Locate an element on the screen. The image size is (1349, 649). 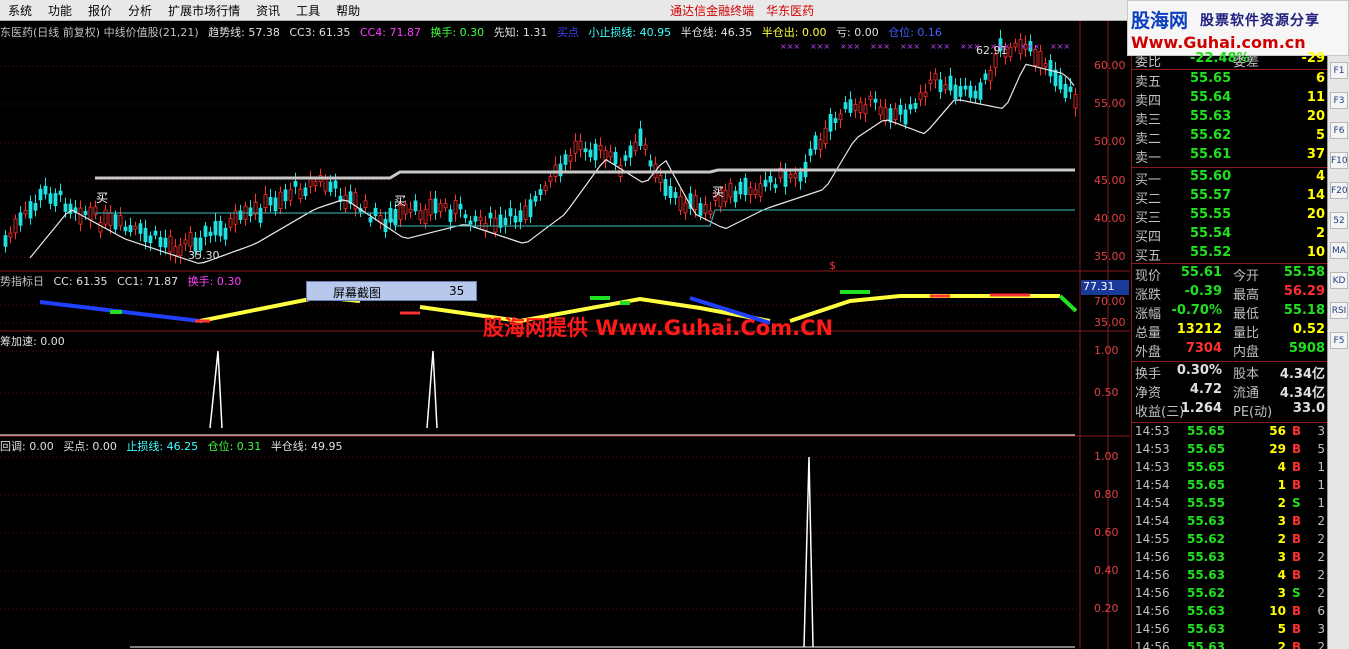
p2-ylabel-70: 70.00 is located at coordinates (1110, 301).